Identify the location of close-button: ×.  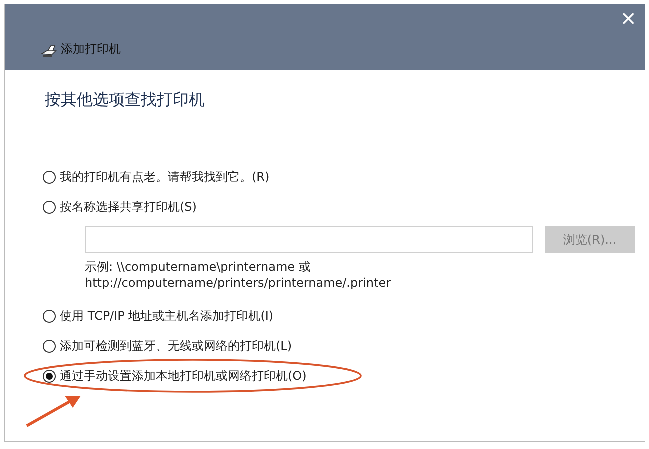
(628, 18).